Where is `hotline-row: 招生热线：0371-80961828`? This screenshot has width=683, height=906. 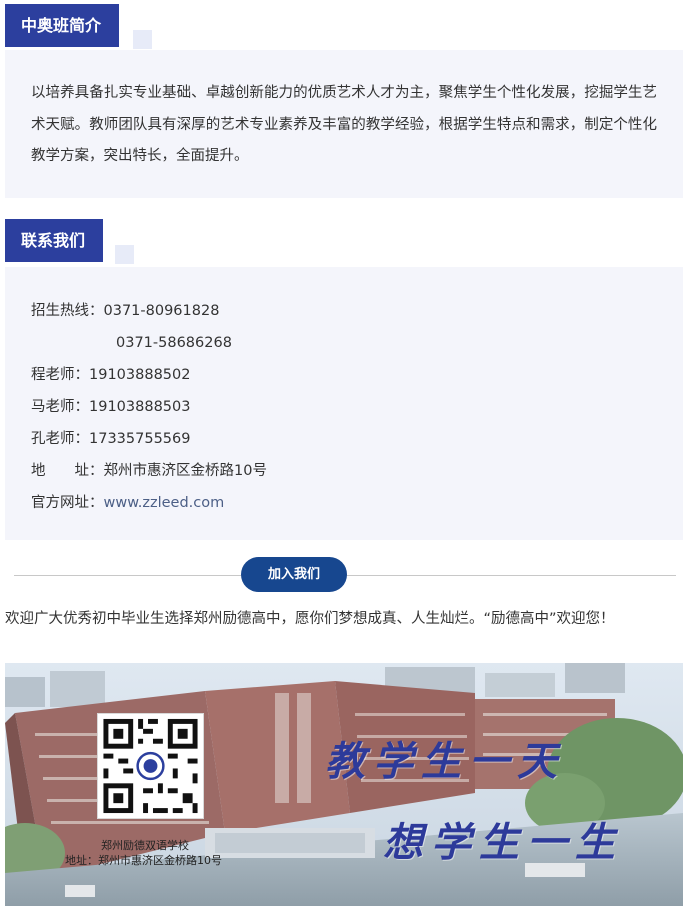 hotline-row: 招生热线：0371-80961828 is located at coordinates (357, 311).